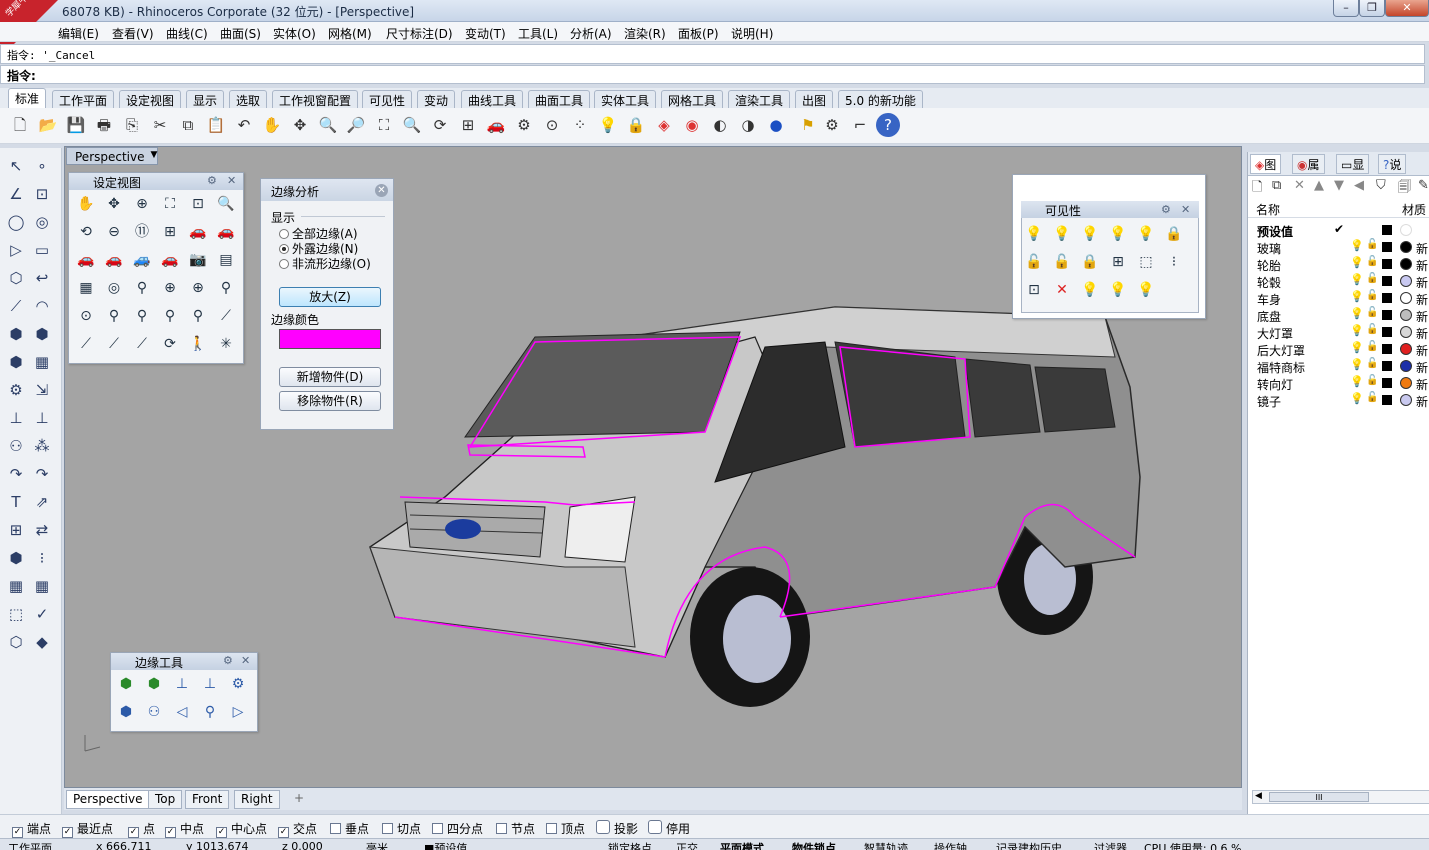 This screenshot has height=850, width=1429. What do you see at coordinates (198, 204) in the screenshot?
I see `setview-tool-icon: ⊡` at bounding box center [198, 204].